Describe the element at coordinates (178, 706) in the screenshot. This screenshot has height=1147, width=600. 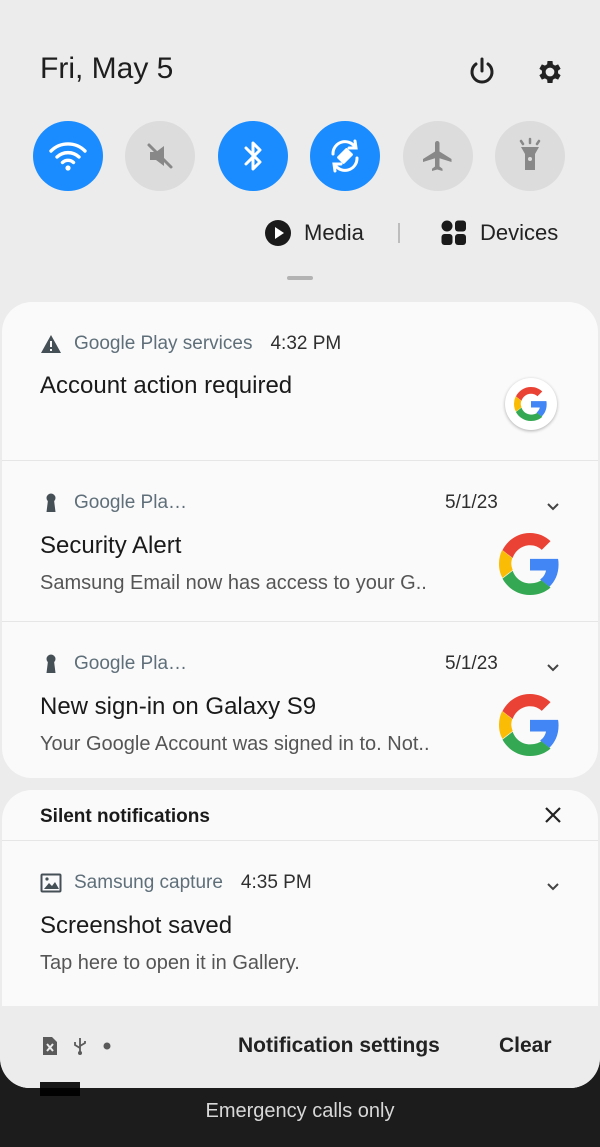
I see `notification-title: New sign-in on Galaxy S9` at that location.